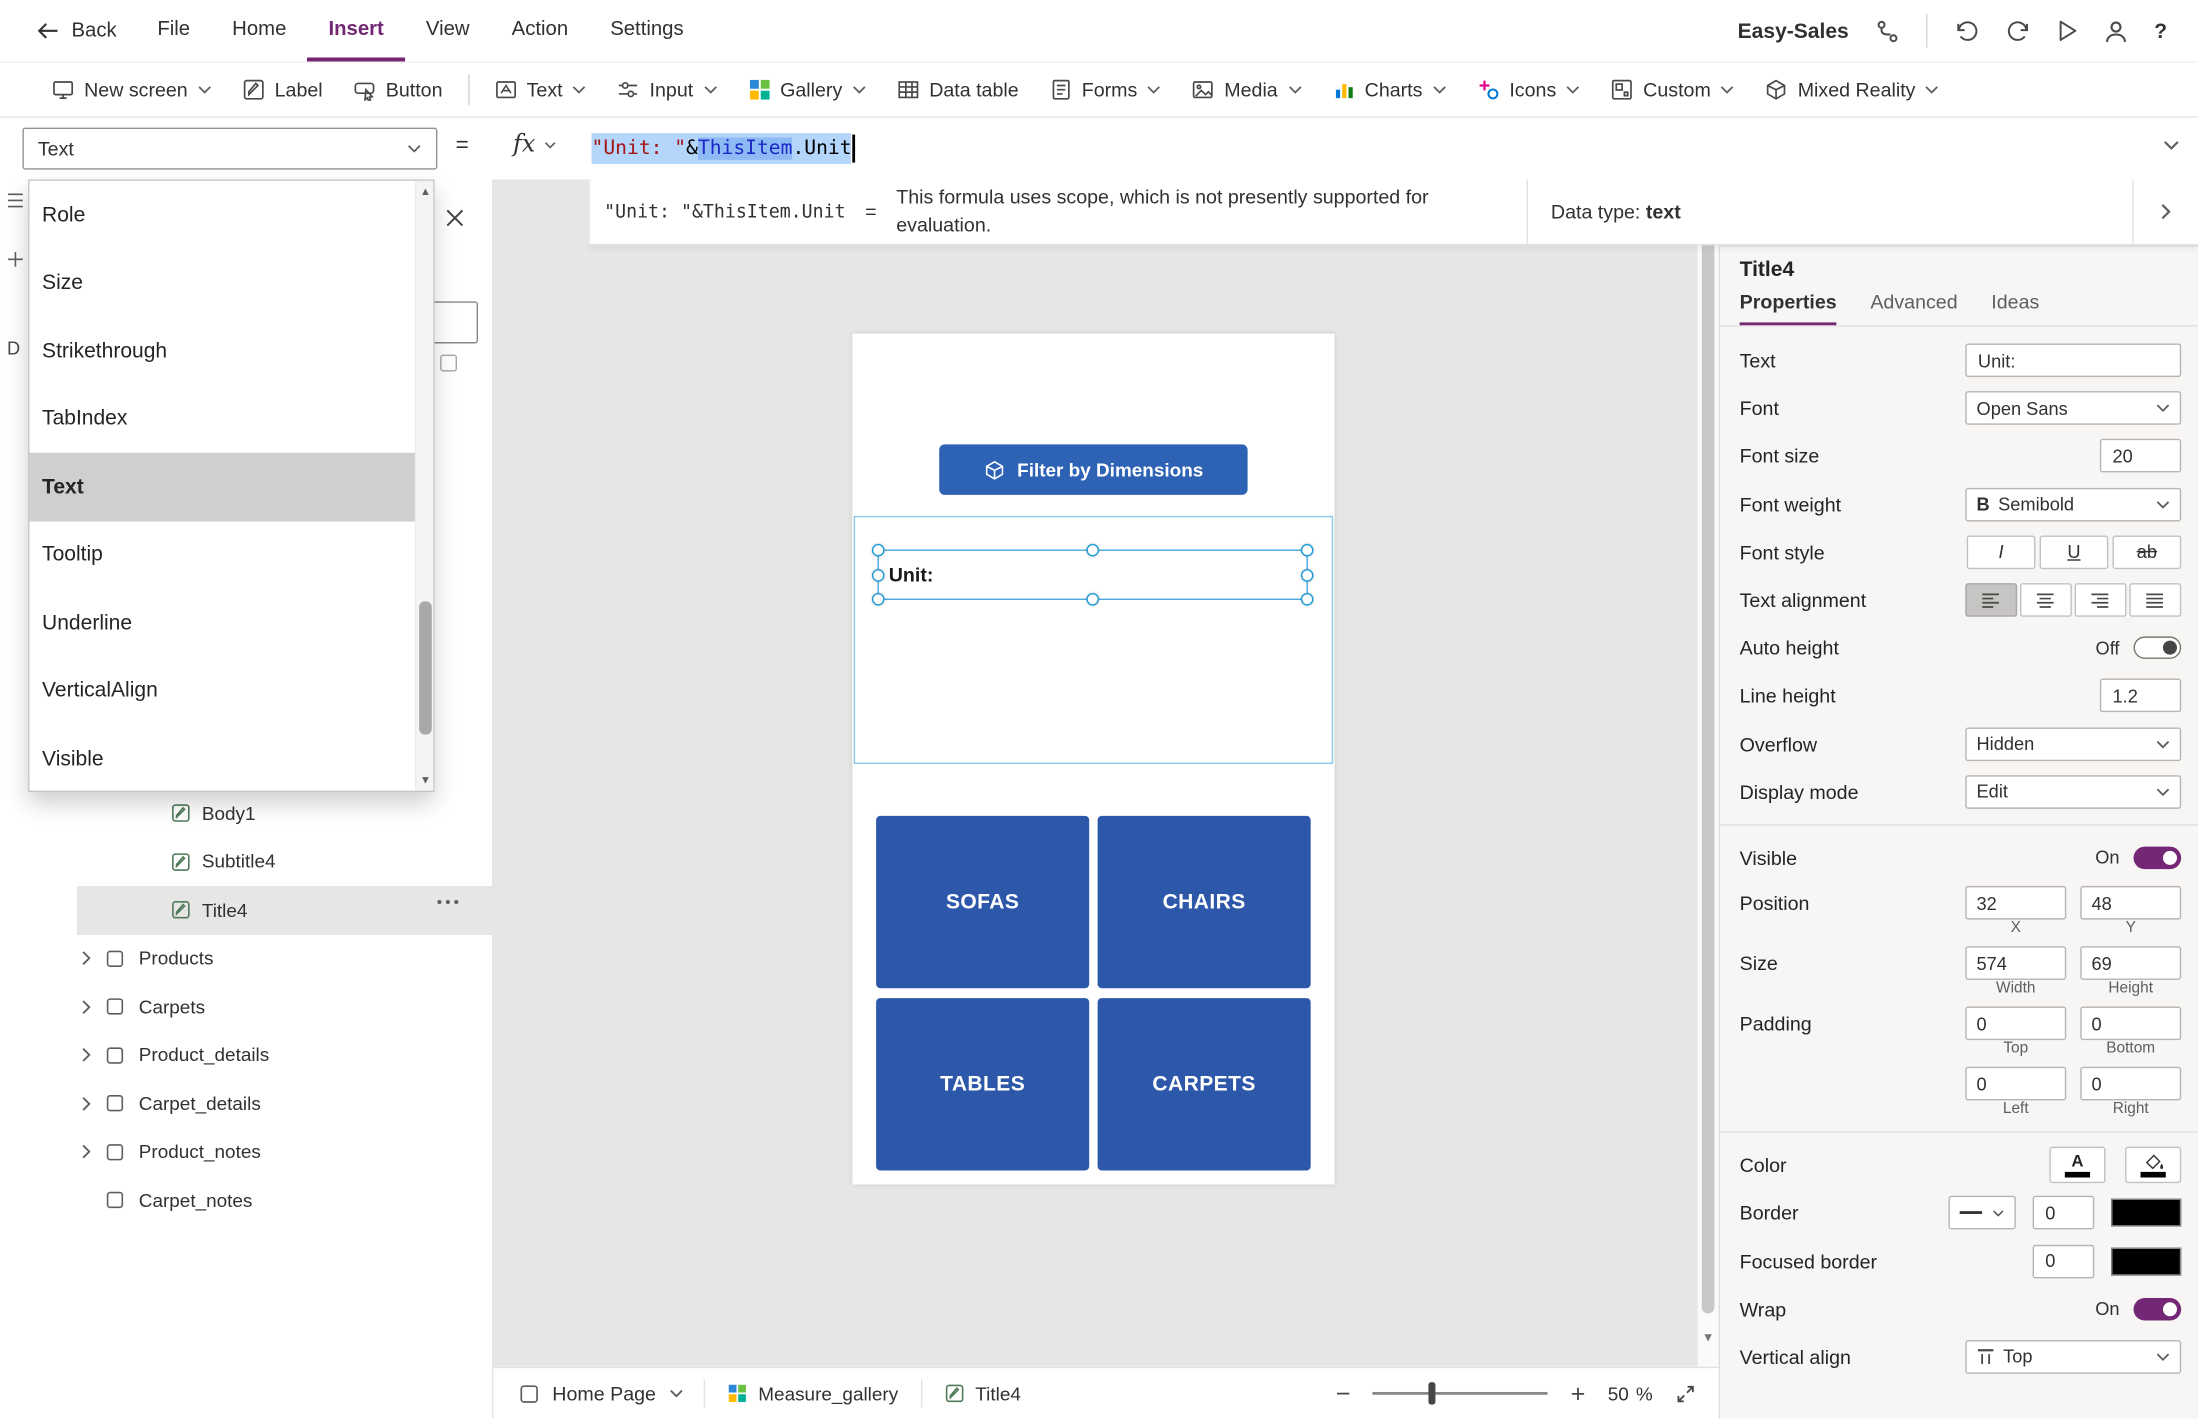 The width and height of the screenshot is (2198, 1419). Describe the element at coordinates (222, 486) in the screenshot. I see `property-option-text: Text` at that location.